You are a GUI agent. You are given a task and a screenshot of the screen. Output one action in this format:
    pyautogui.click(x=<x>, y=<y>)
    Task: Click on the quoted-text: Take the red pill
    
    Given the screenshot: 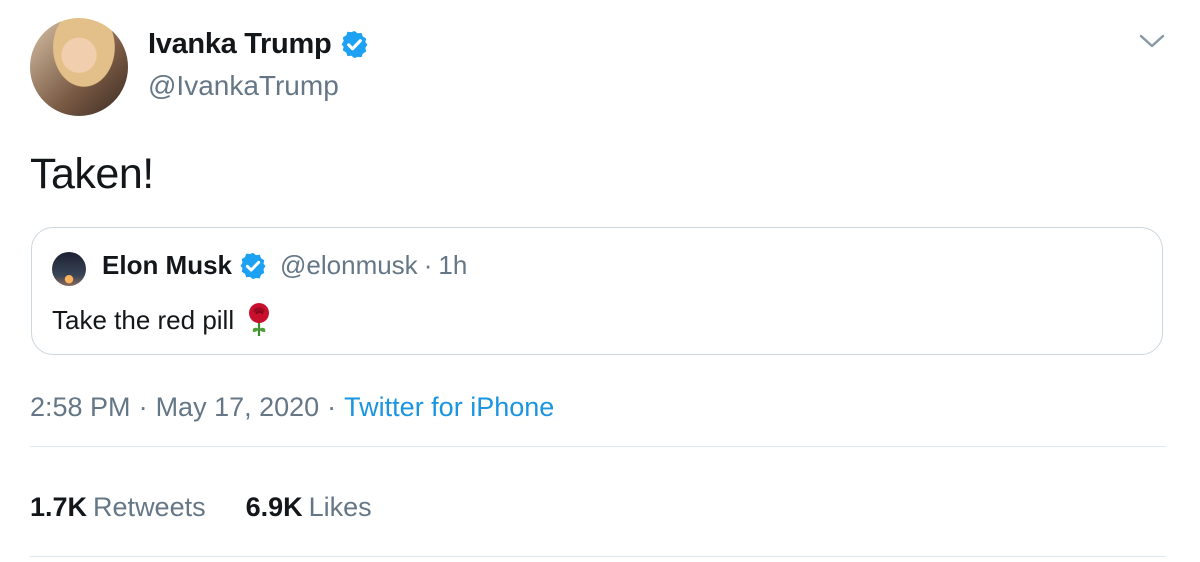 What is the action you would take?
    pyautogui.click(x=143, y=319)
    